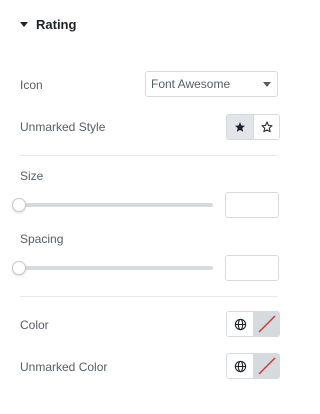  I want to click on icon-label: Icon, so click(31, 85).